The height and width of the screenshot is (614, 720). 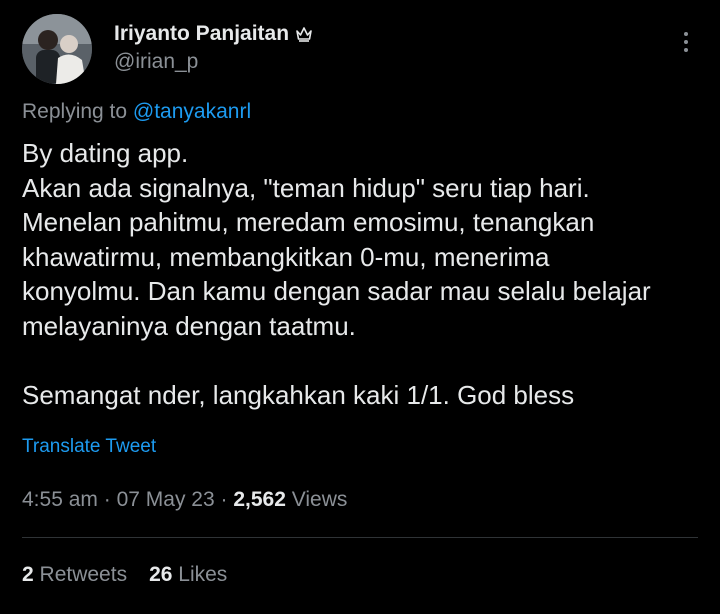 I want to click on views-count: 2,562, so click(x=259, y=499).